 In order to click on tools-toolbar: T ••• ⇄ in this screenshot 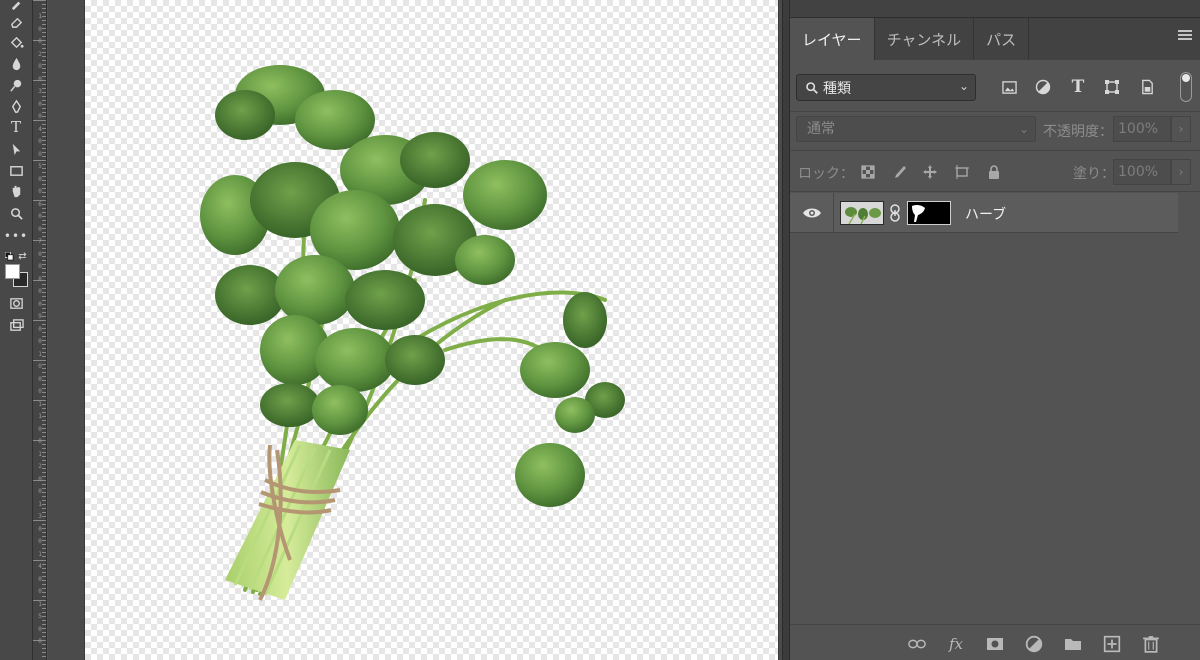, I will do `click(16, 330)`.